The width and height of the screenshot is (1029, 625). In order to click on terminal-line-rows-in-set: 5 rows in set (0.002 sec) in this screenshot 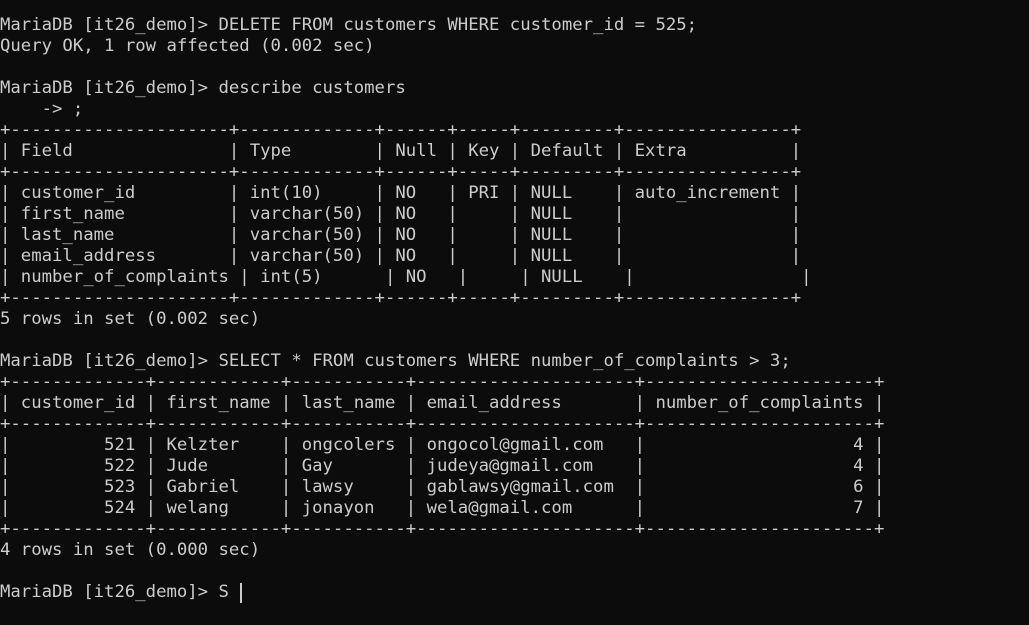, I will do `click(130, 319)`.